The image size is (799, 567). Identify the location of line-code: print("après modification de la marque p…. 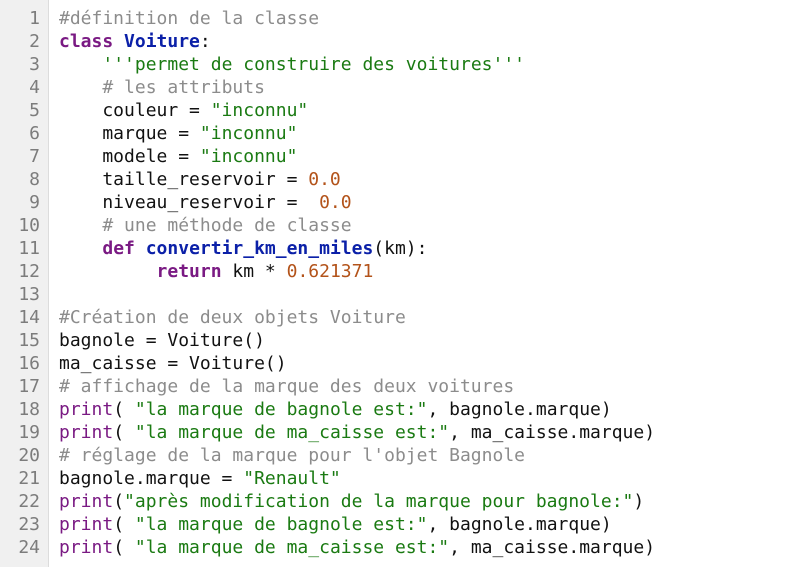
(351, 501).